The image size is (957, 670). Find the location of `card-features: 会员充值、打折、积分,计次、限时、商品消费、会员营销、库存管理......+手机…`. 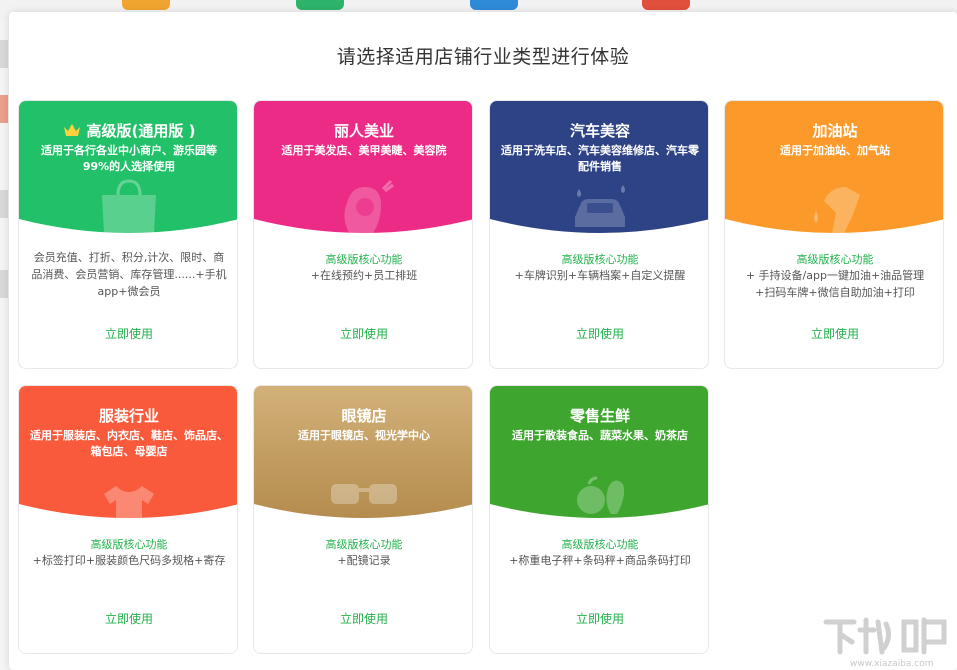

card-features: 会员充值、打折、积分,计次、限时、商品消费、会员营销、库存管理......+手机… is located at coordinates (129, 274).